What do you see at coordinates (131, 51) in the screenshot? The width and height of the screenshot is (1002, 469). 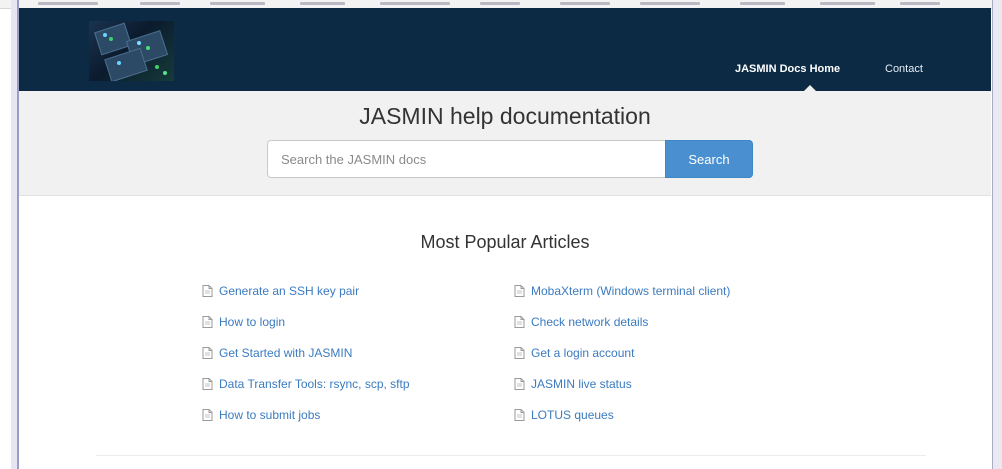 I see `server-rack-logo-icon` at bounding box center [131, 51].